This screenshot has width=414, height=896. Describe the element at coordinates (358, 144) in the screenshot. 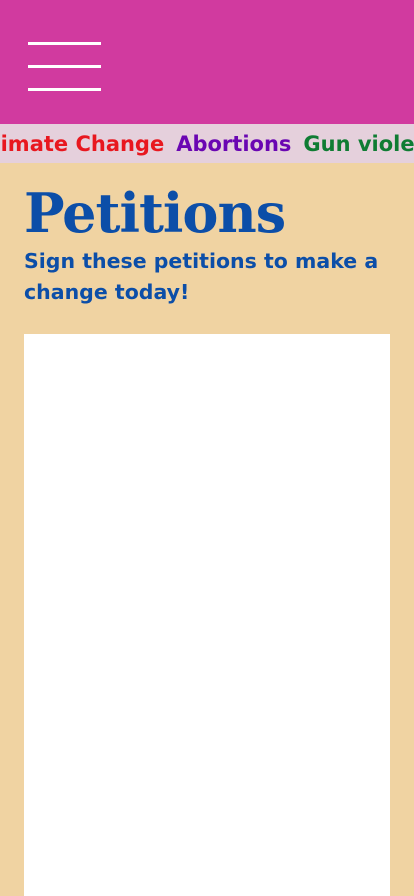

I see `topic-gun-violence: Gun violence` at that location.